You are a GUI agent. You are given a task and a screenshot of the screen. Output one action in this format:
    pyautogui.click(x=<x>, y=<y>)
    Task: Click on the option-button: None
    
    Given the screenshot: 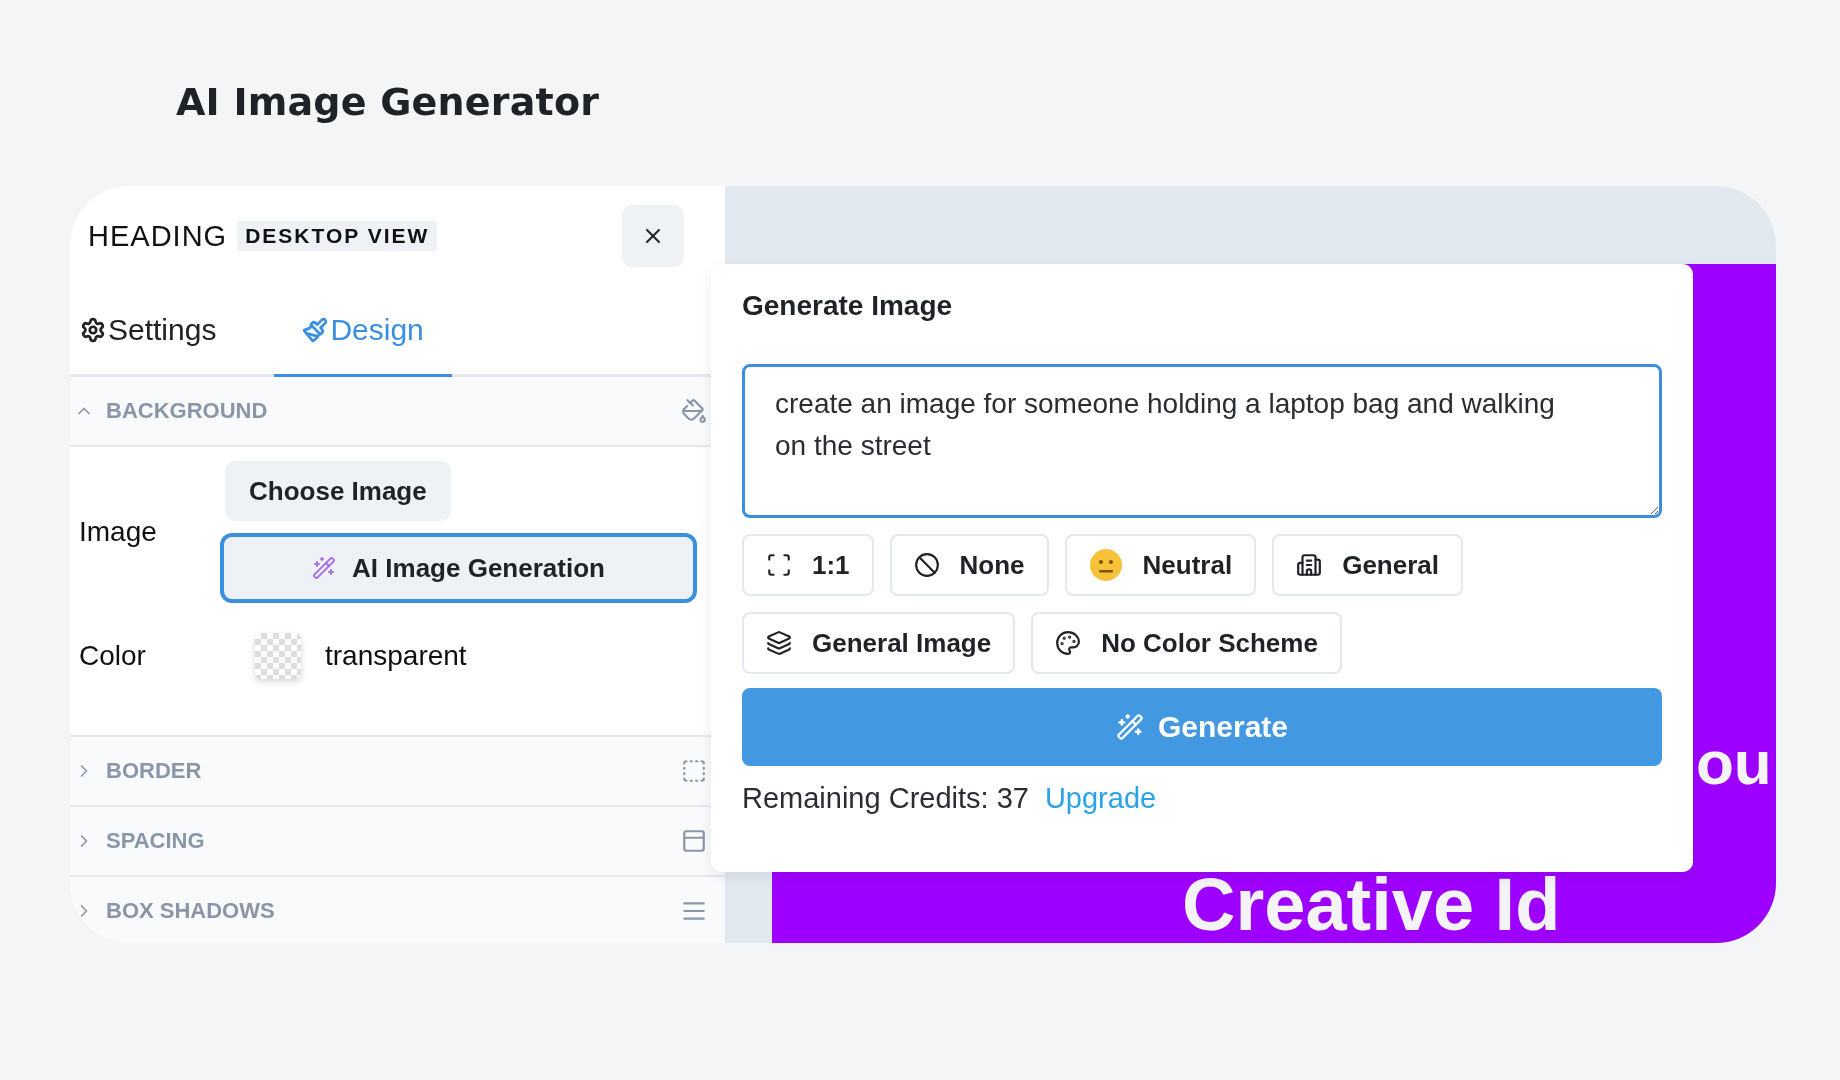 What is the action you would take?
    pyautogui.click(x=969, y=565)
    